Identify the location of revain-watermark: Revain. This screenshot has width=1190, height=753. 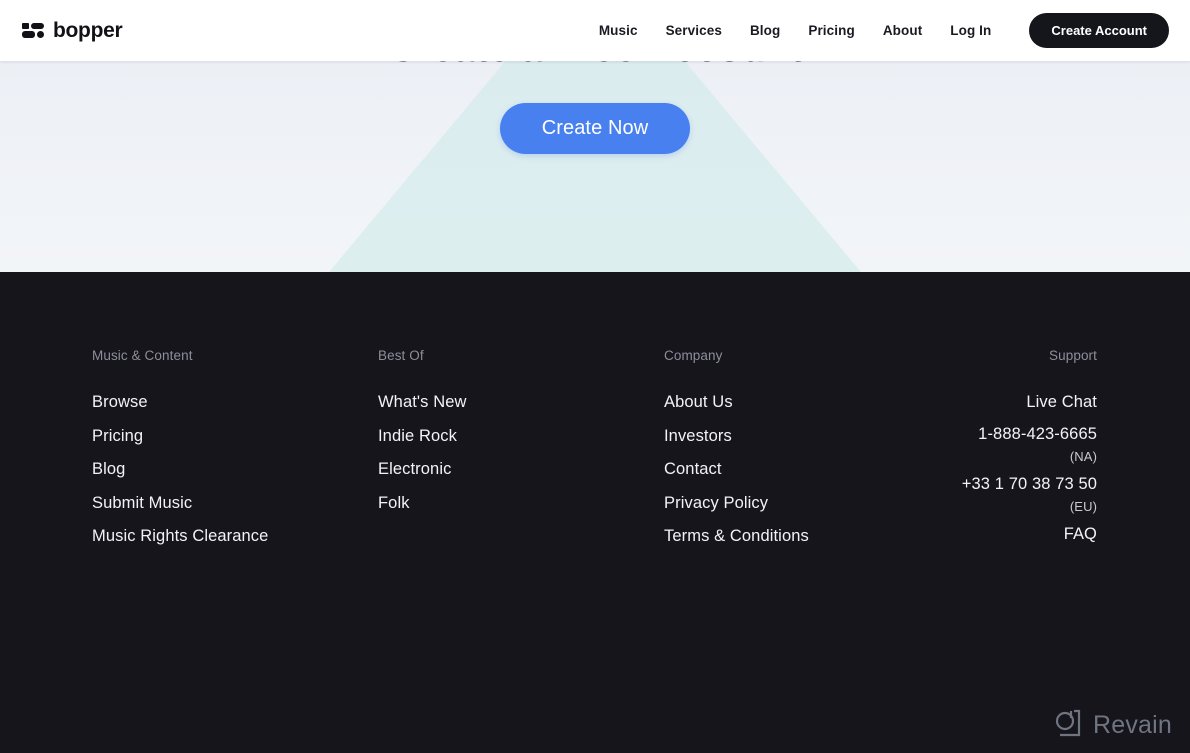
(1112, 725).